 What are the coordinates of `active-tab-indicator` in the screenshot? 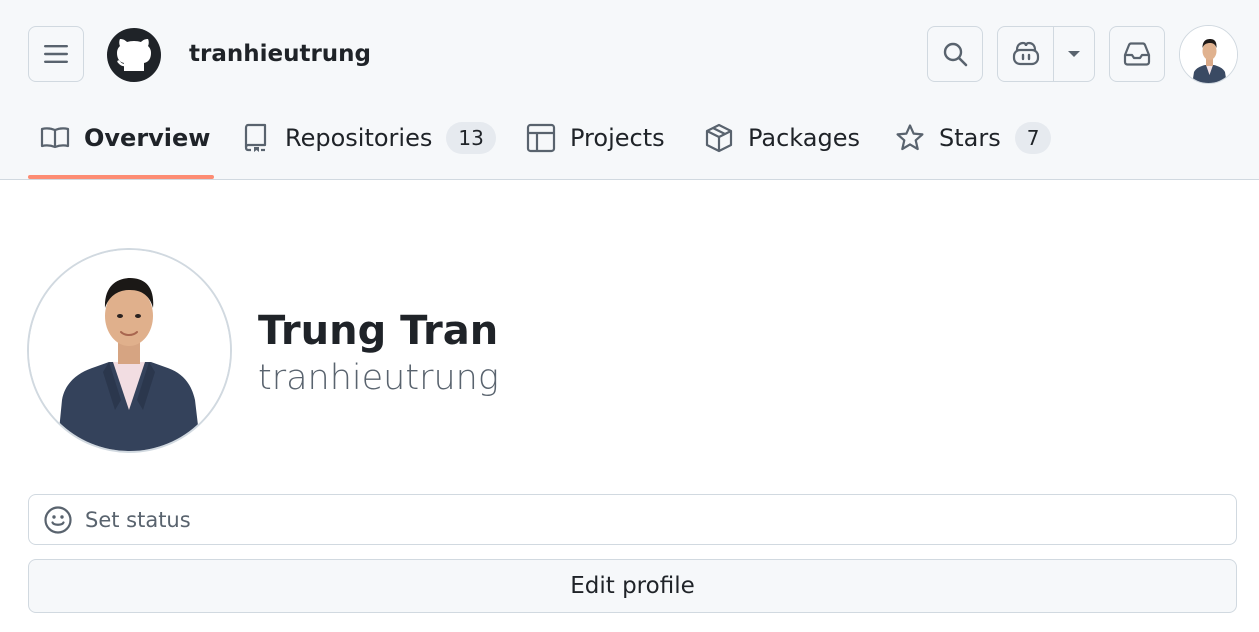 It's located at (121, 177).